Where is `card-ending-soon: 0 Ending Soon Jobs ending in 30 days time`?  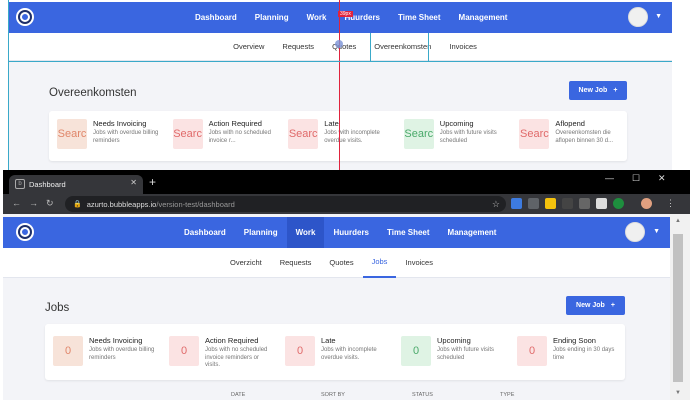
card-ending-soon: 0 Ending Soon Jobs ending in 30 days time is located at coordinates (567, 352).